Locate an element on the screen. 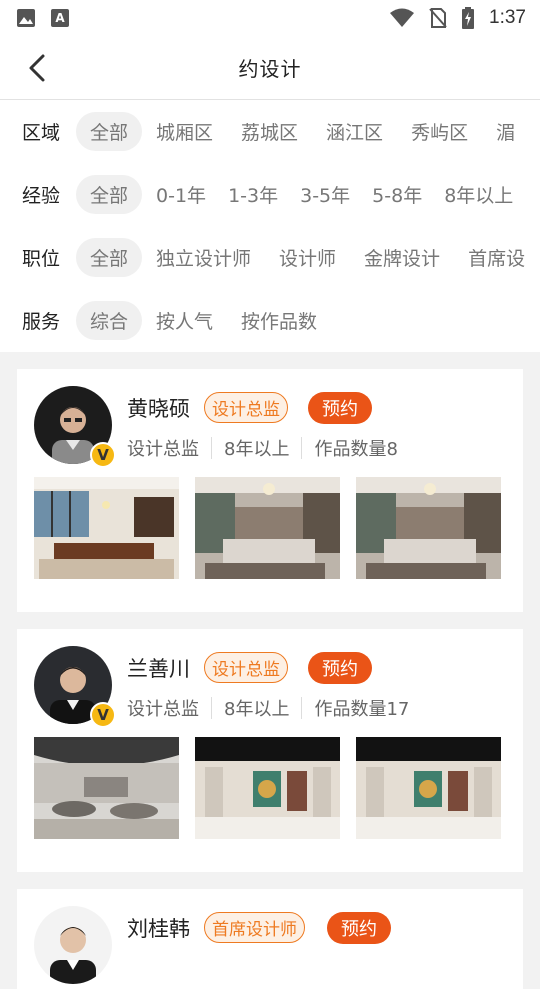 The image size is (540, 989). page-title: 约设计 is located at coordinates (270, 69).